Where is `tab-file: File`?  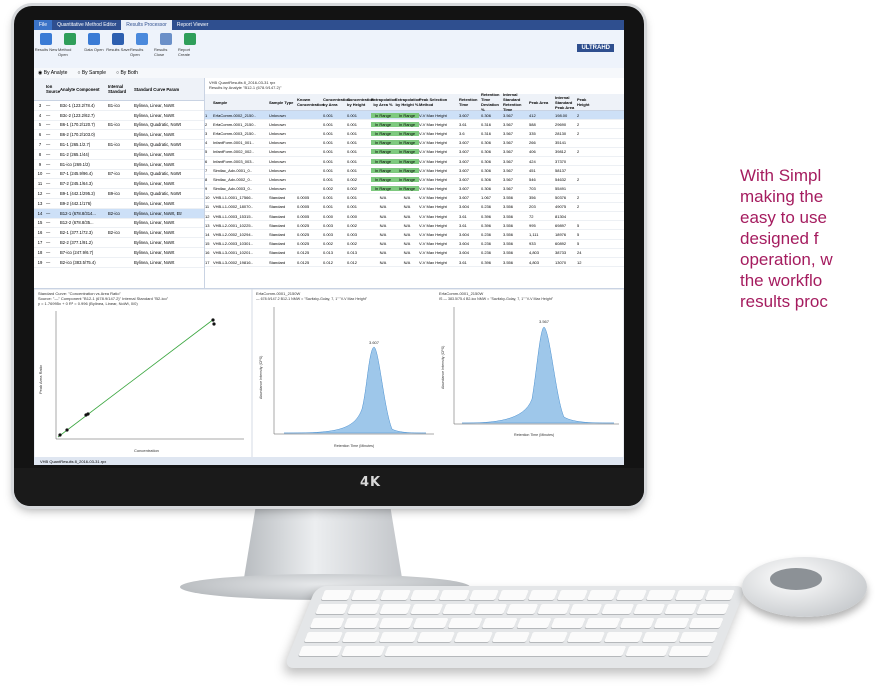
tab-file: File is located at coordinates (43, 25).